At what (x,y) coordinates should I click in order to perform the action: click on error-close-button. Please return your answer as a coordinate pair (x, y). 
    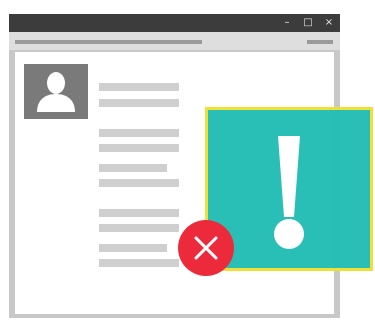
    Looking at the image, I should click on (206, 248).